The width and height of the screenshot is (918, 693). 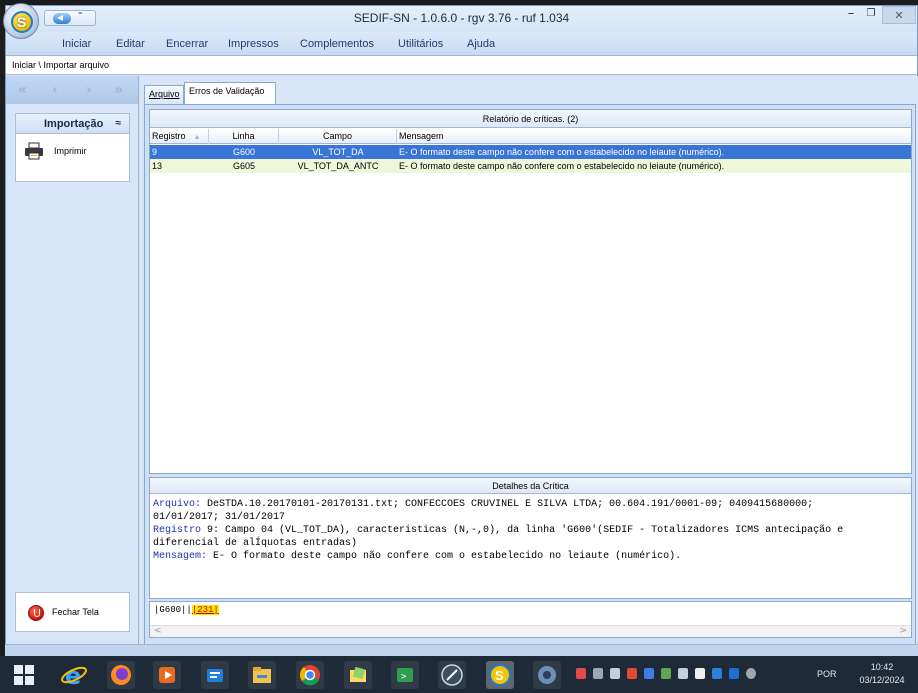 What do you see at coordinates (882, 680) in the screenshot?
I see `clock-date: 03/12/2024` at bounding box center [882, 680].